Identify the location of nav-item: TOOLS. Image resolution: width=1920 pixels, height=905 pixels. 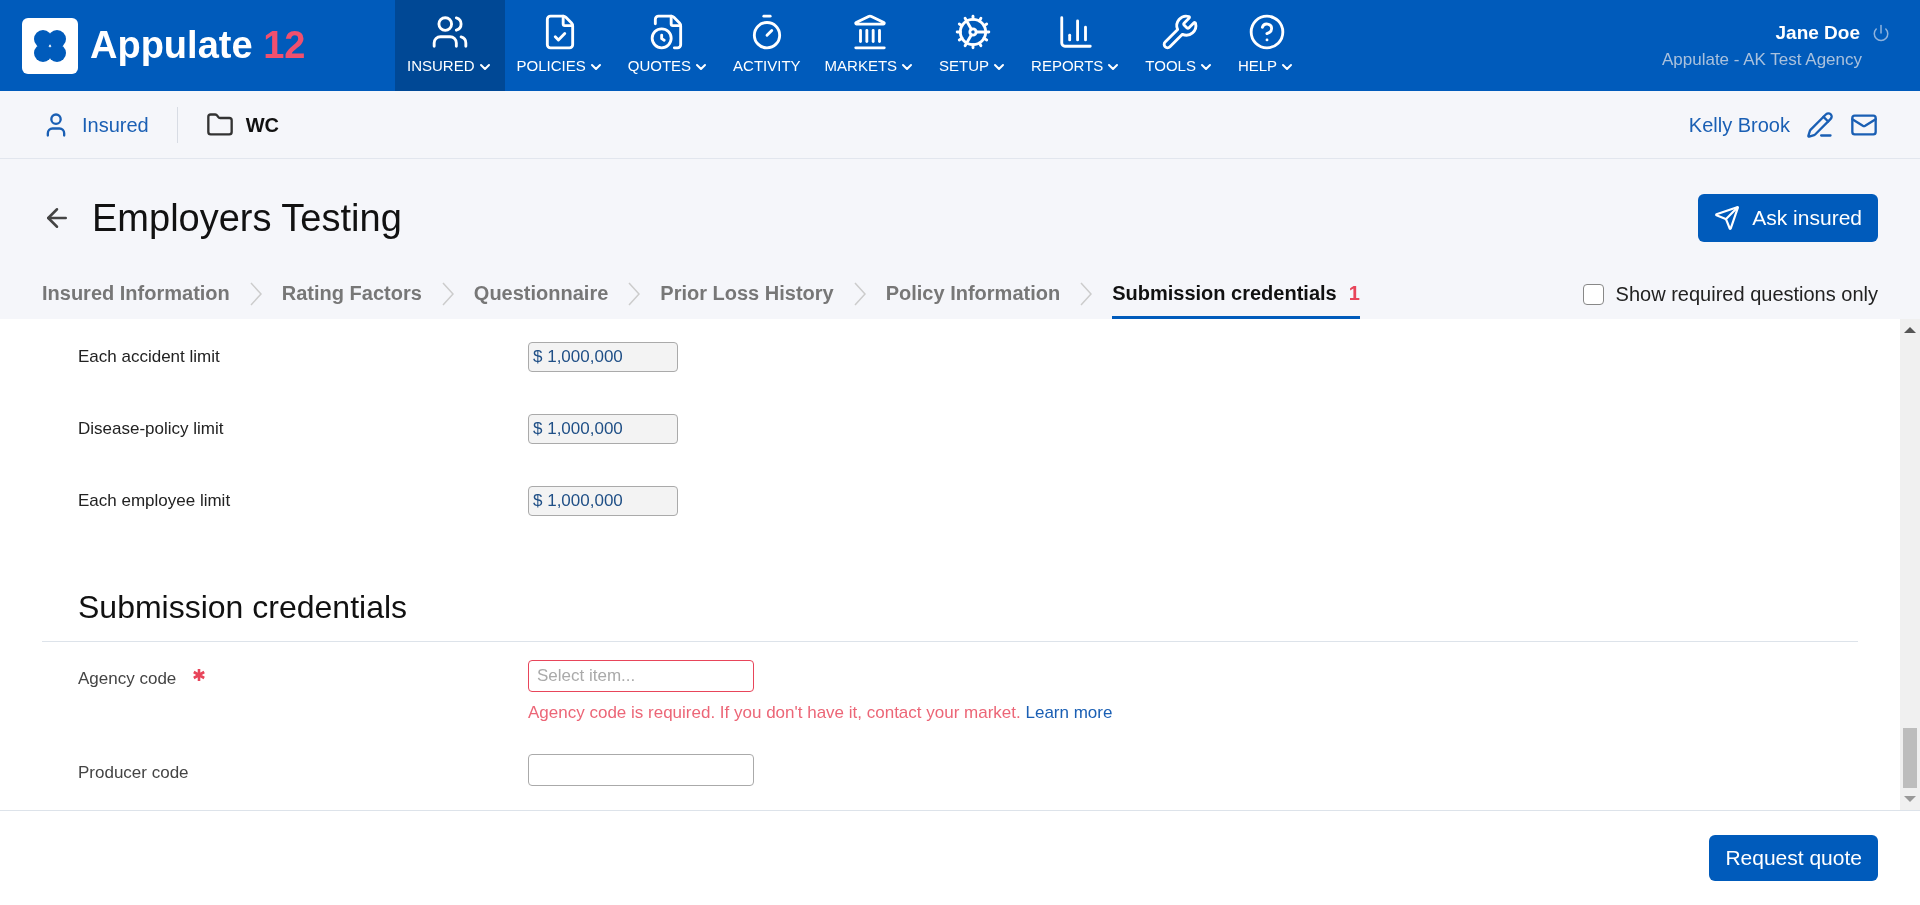
(1179, 45).